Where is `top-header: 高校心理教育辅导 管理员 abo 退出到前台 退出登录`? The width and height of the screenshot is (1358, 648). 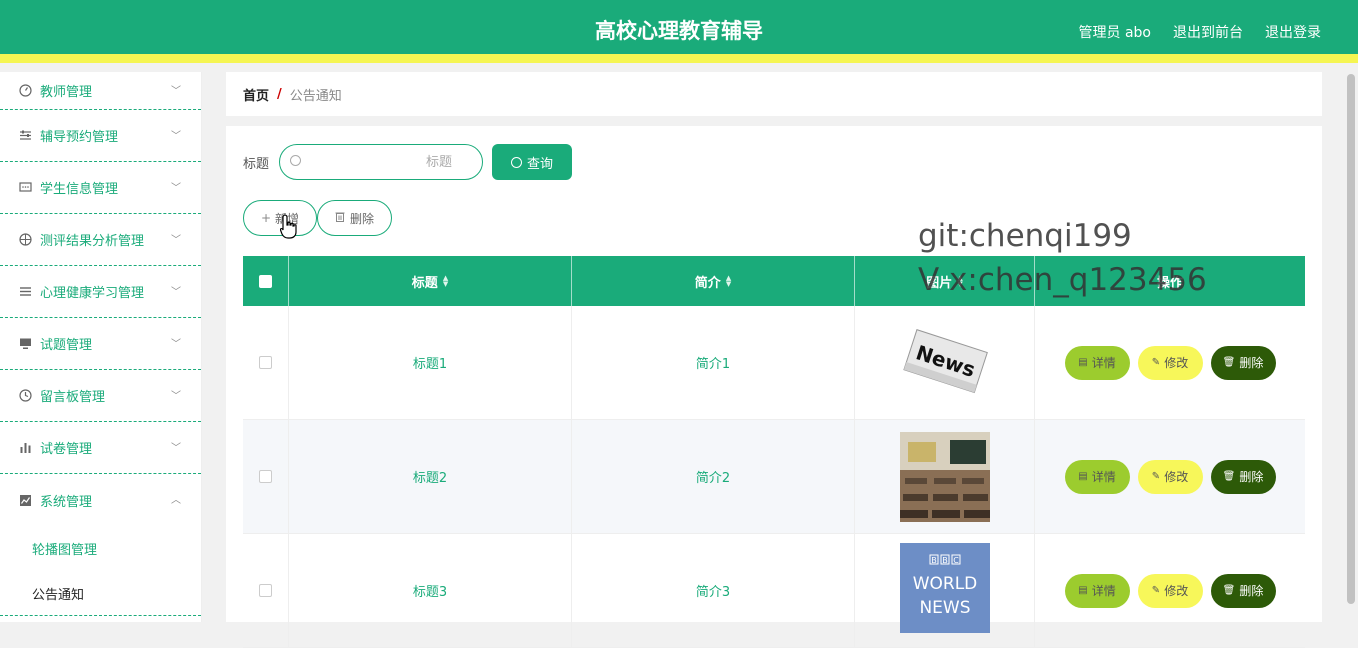 top-header: 高校心理教育辅导 管理员 abo 退出到前台 退出登录 is located at coordinates (679, 31).